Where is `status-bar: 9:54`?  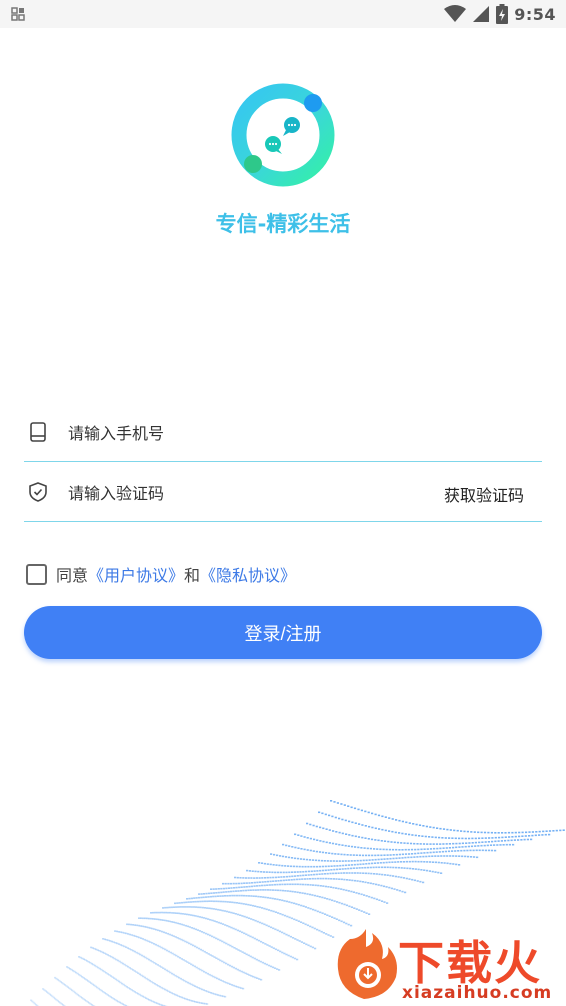
status-bar: 9:54 is located at coordinates (283, 14).